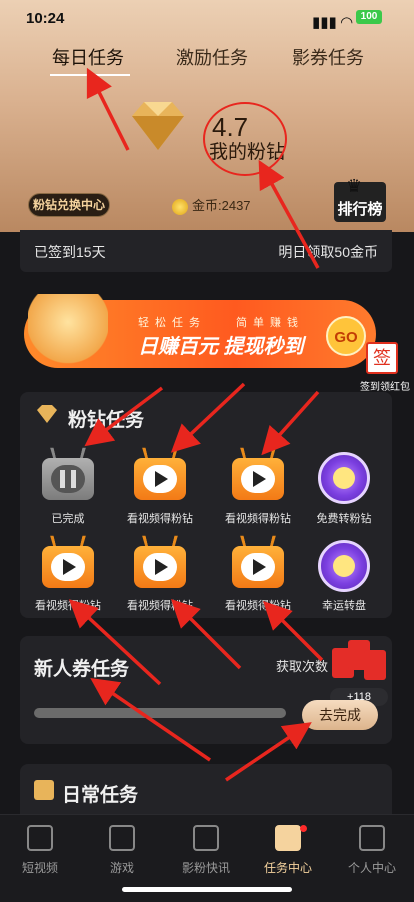 Image resolution: width=414 pixels, height=902 pixels. What do you see at coordinates (180, 206) in the screenshot?
I see `coin-icon` at bounding box center [180, 206].